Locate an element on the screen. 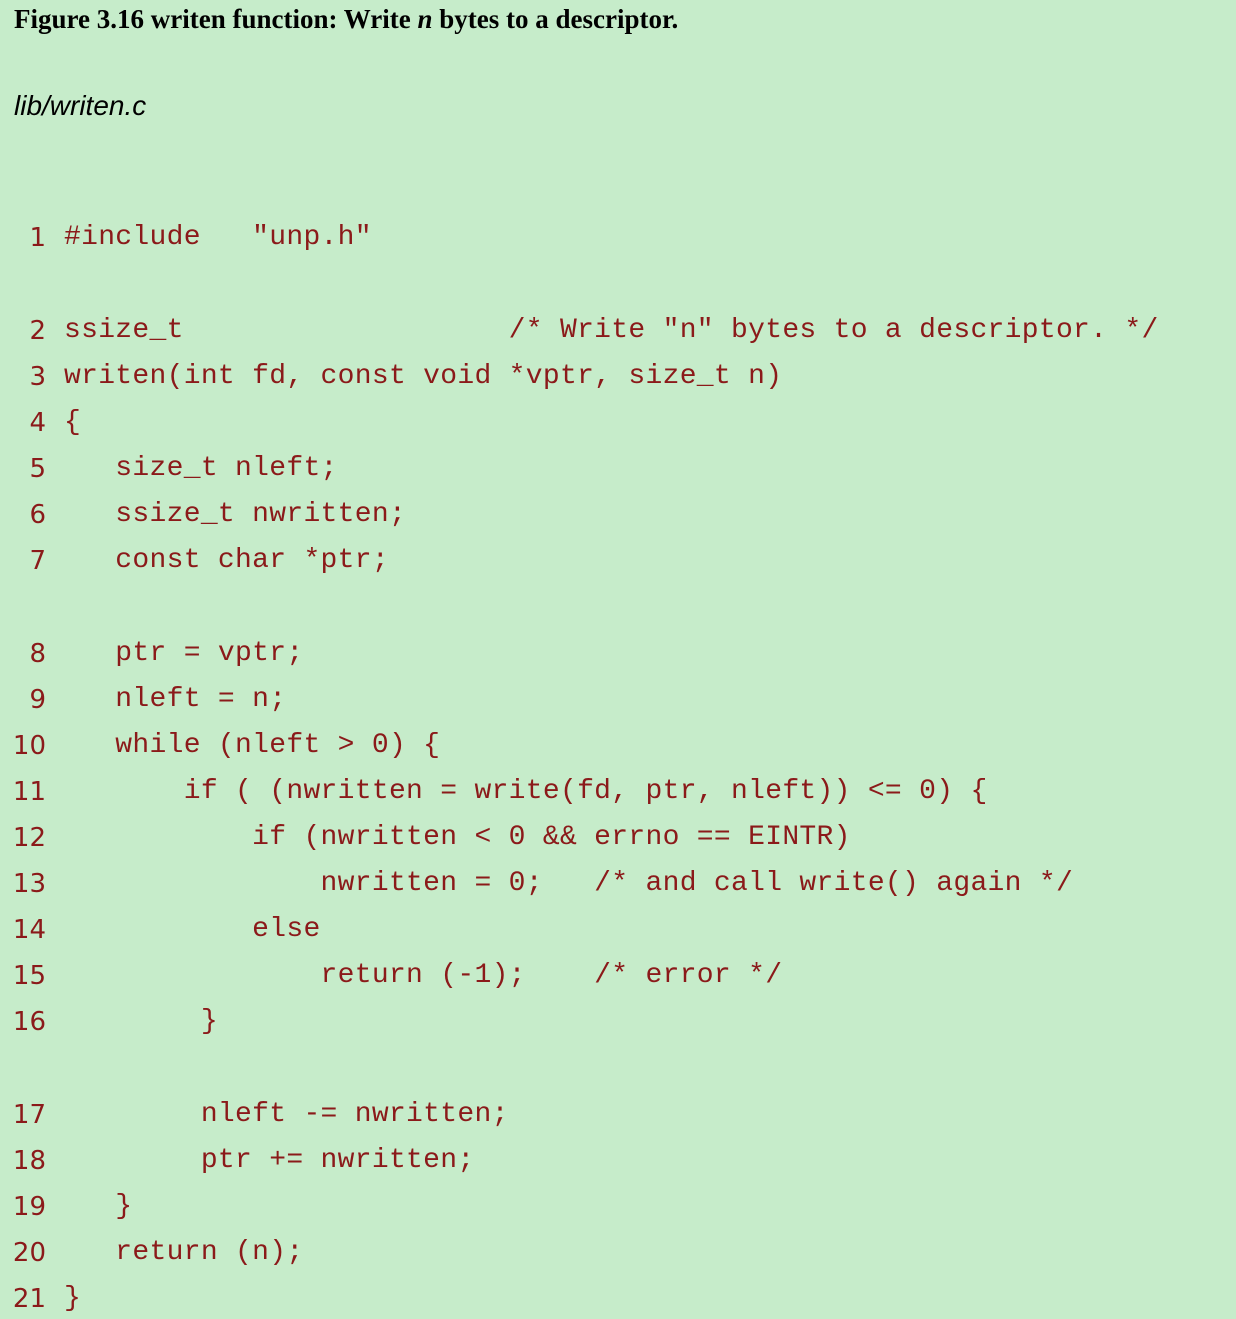 The width and height of the screenshot is (1236, 1319). code-text: nleft = n; is located at coordinates (175, 699).